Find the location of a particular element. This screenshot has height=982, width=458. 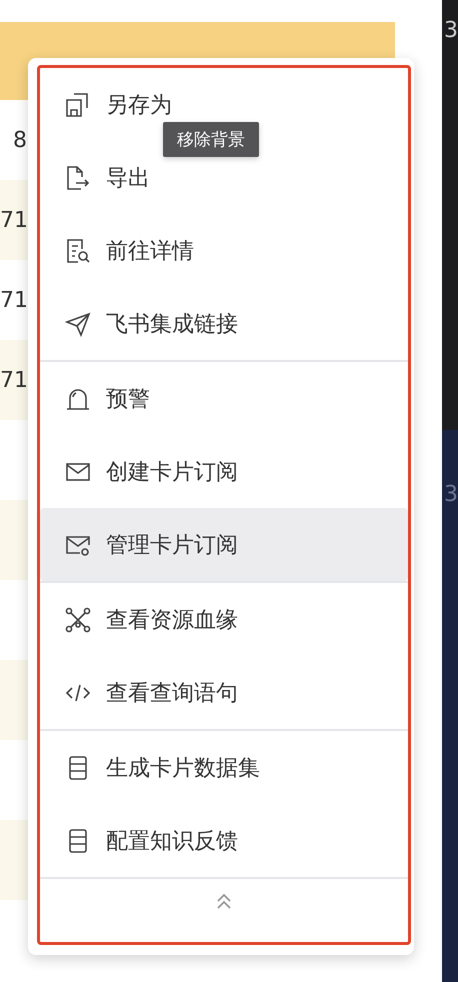

document-search-icon is located at coordinates (78, 250).